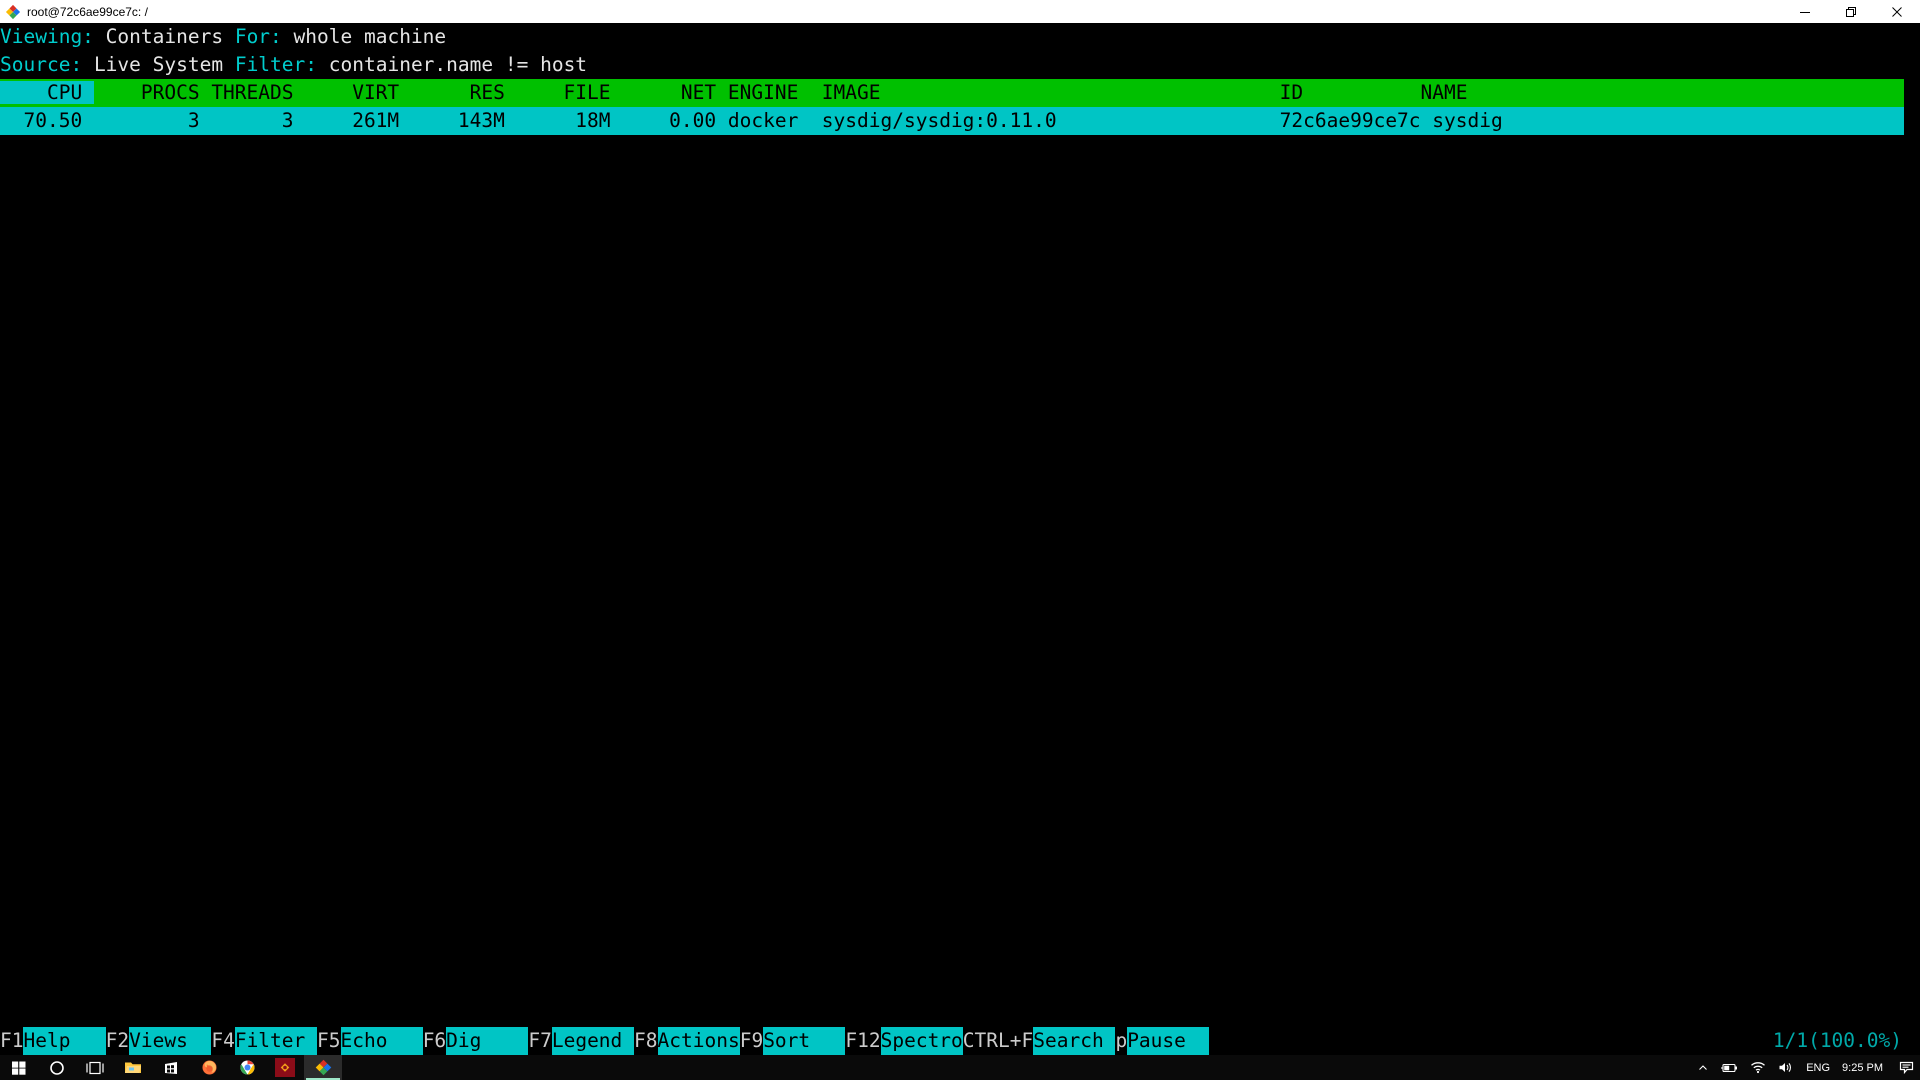  What do you see at coordinates (209, 1067) in the screenshot?
I see `firefox-button` at bounding box center [209, 1067].